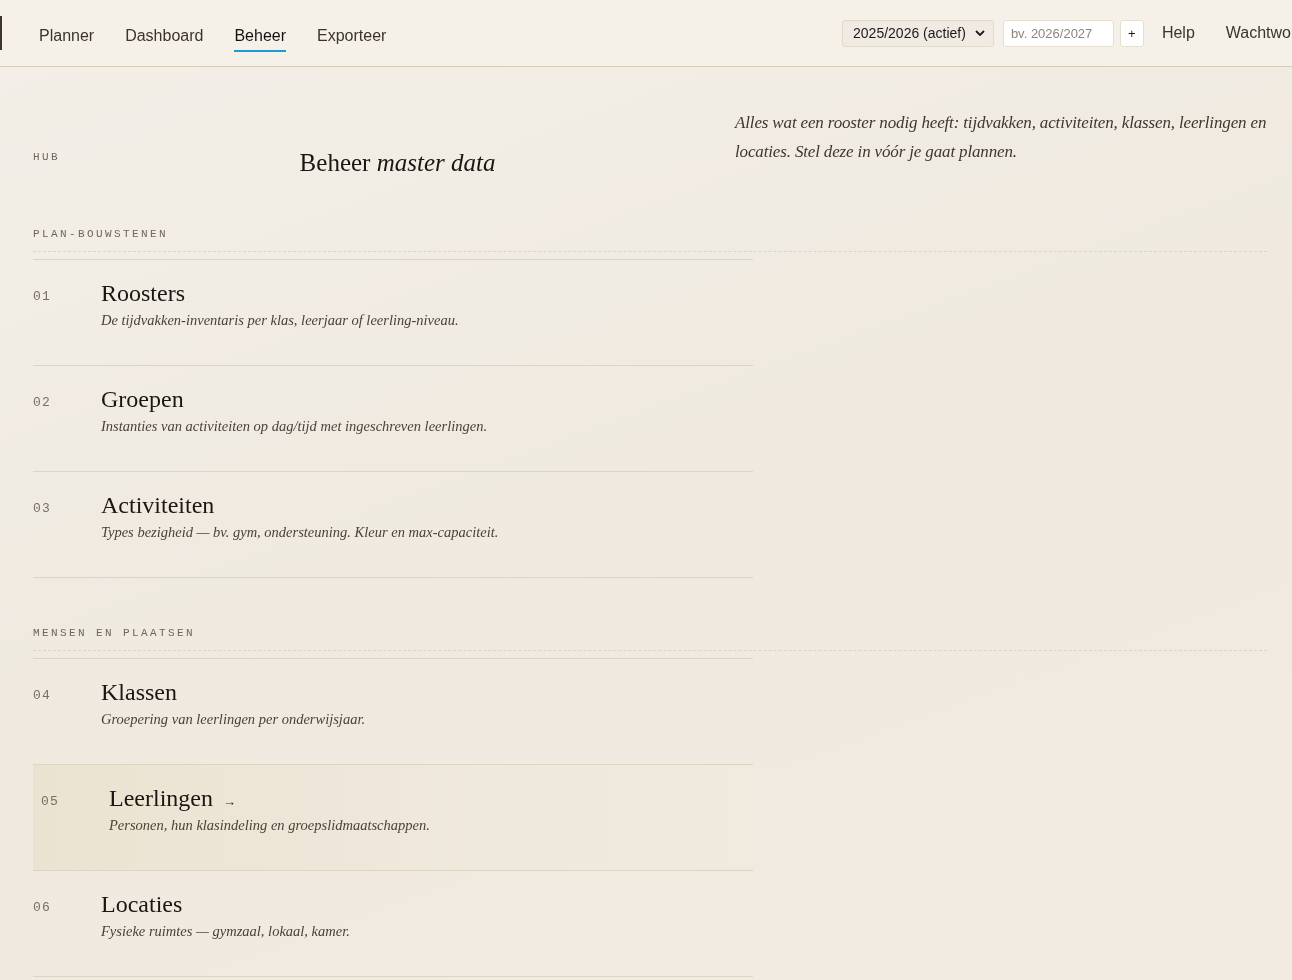  I want to click on list-row: 03 Activiteiten Types bezigheid — bv. gym, ondersteuning. Kleur en max-capaciteit., so click(393, 525).